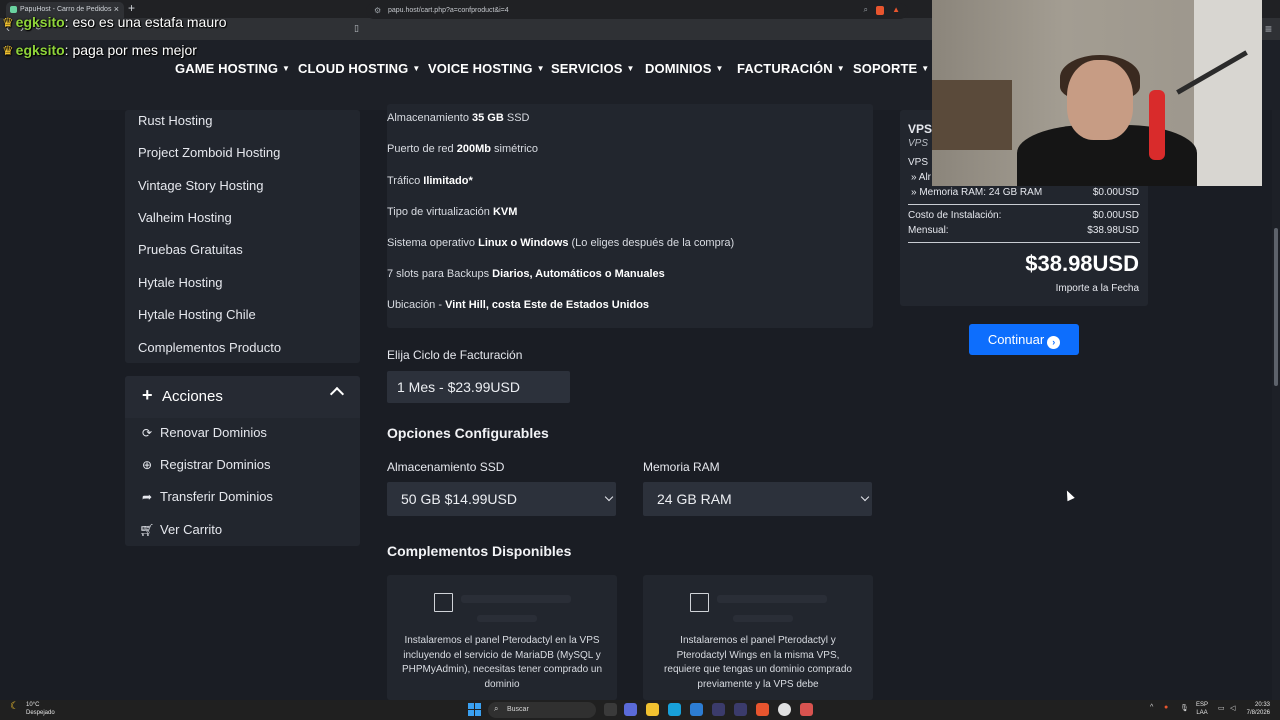  What do you see at coordinates (147, 395) in the screenshot?
I see `plus-icon: +` at bounding box center [147, 395].